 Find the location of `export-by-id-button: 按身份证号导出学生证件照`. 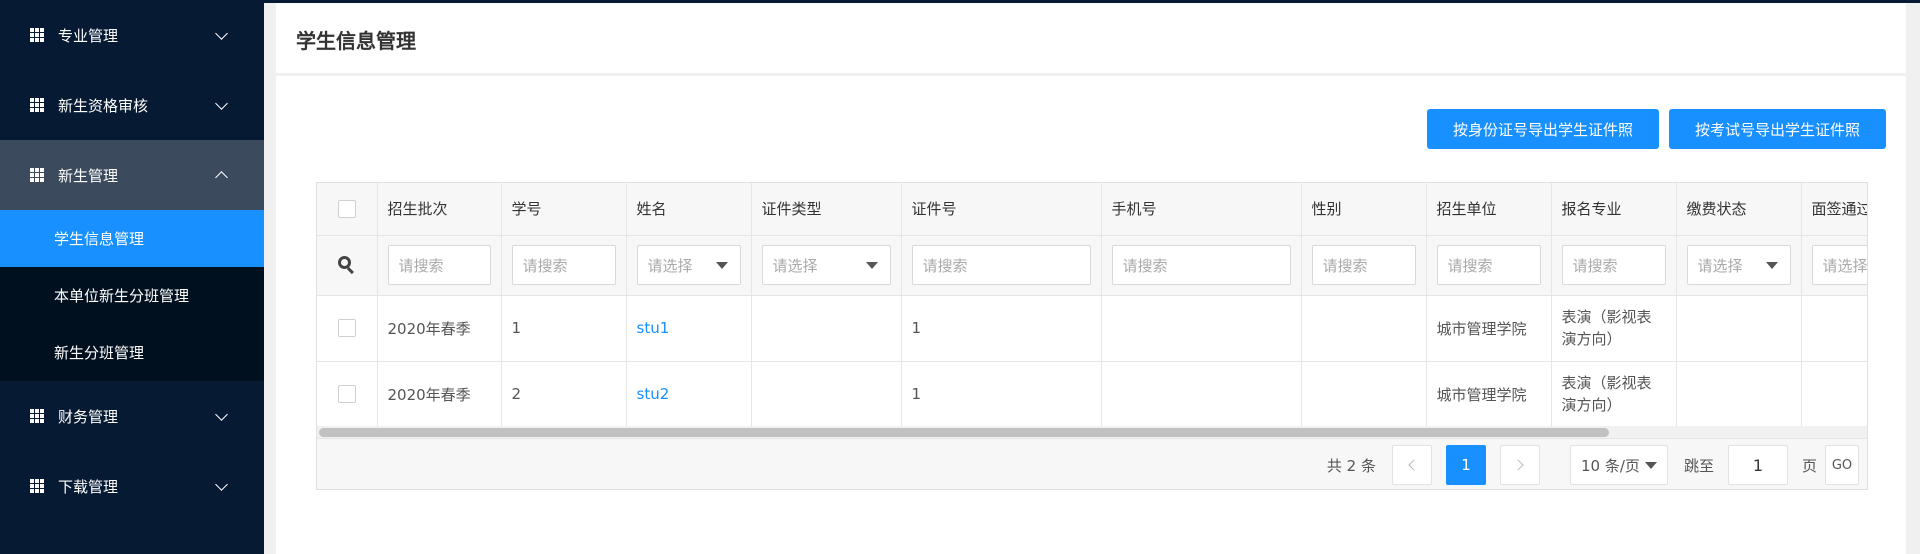

export-by-id-button: 按身份证号导出学生证件照 is located at coordinates (1542, 129).